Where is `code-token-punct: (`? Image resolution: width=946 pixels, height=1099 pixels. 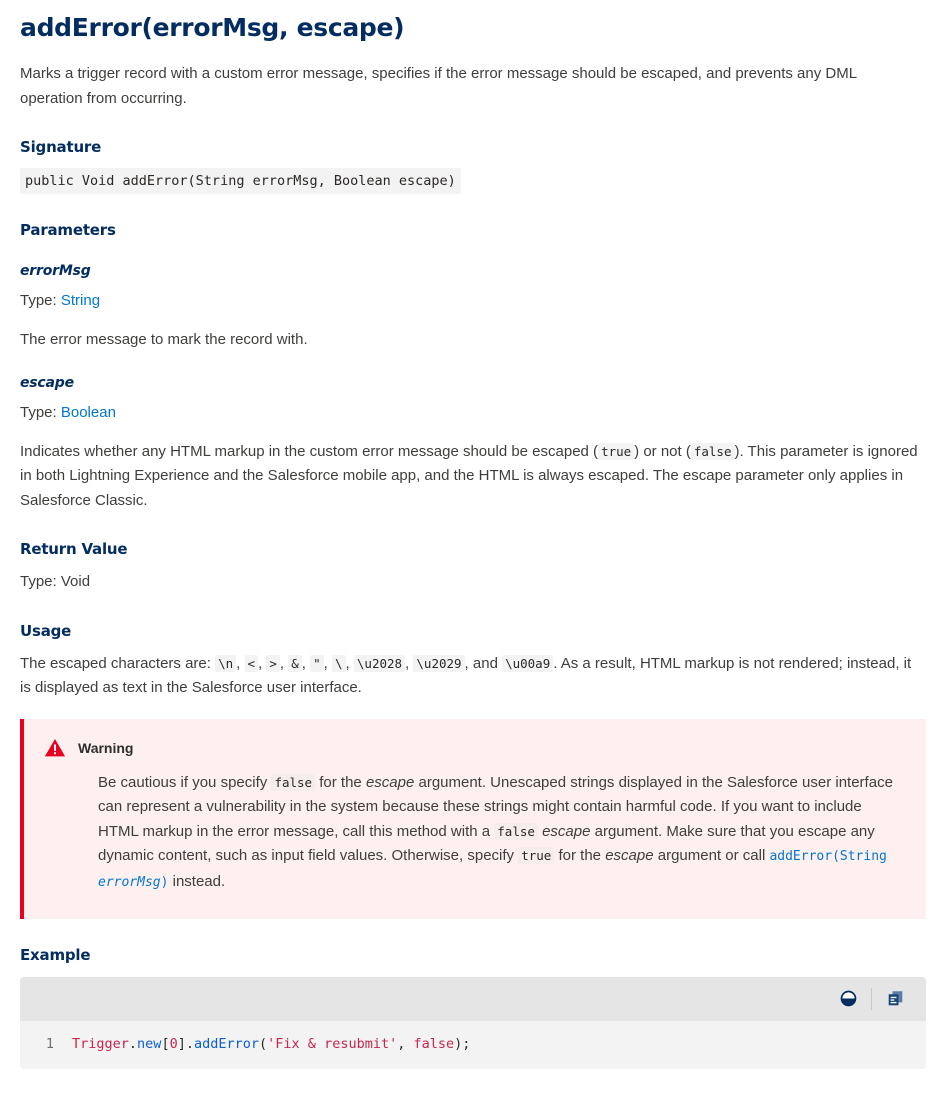
code-token-punct: ( is located at coordinates (263, 1043).